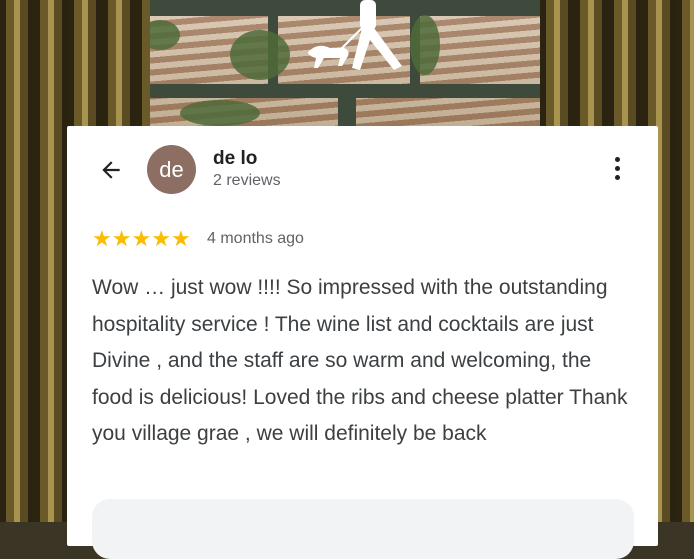 The width and height of the screenshot is (694, 559). What do you see at coordinates (255, 238) in the screenshot?
I see `review-time: 4 months ago` at bounding box center [255, 238].